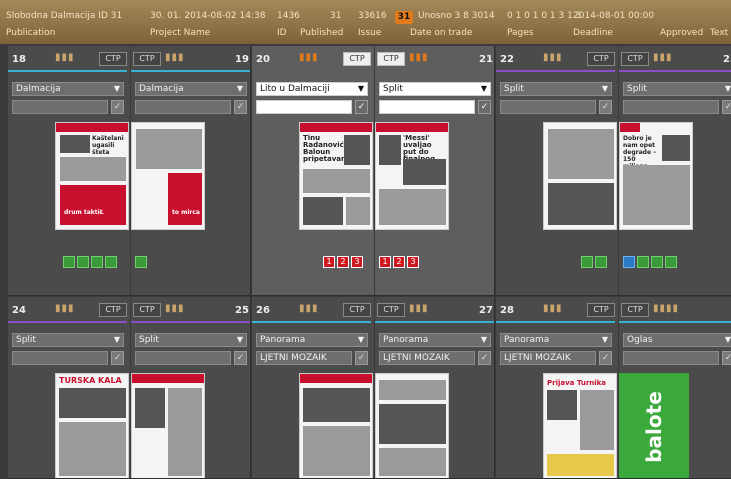 The image size is (731, 479). I want to click on page-thumbnail: TURSKA KALA, so click(92, 425).